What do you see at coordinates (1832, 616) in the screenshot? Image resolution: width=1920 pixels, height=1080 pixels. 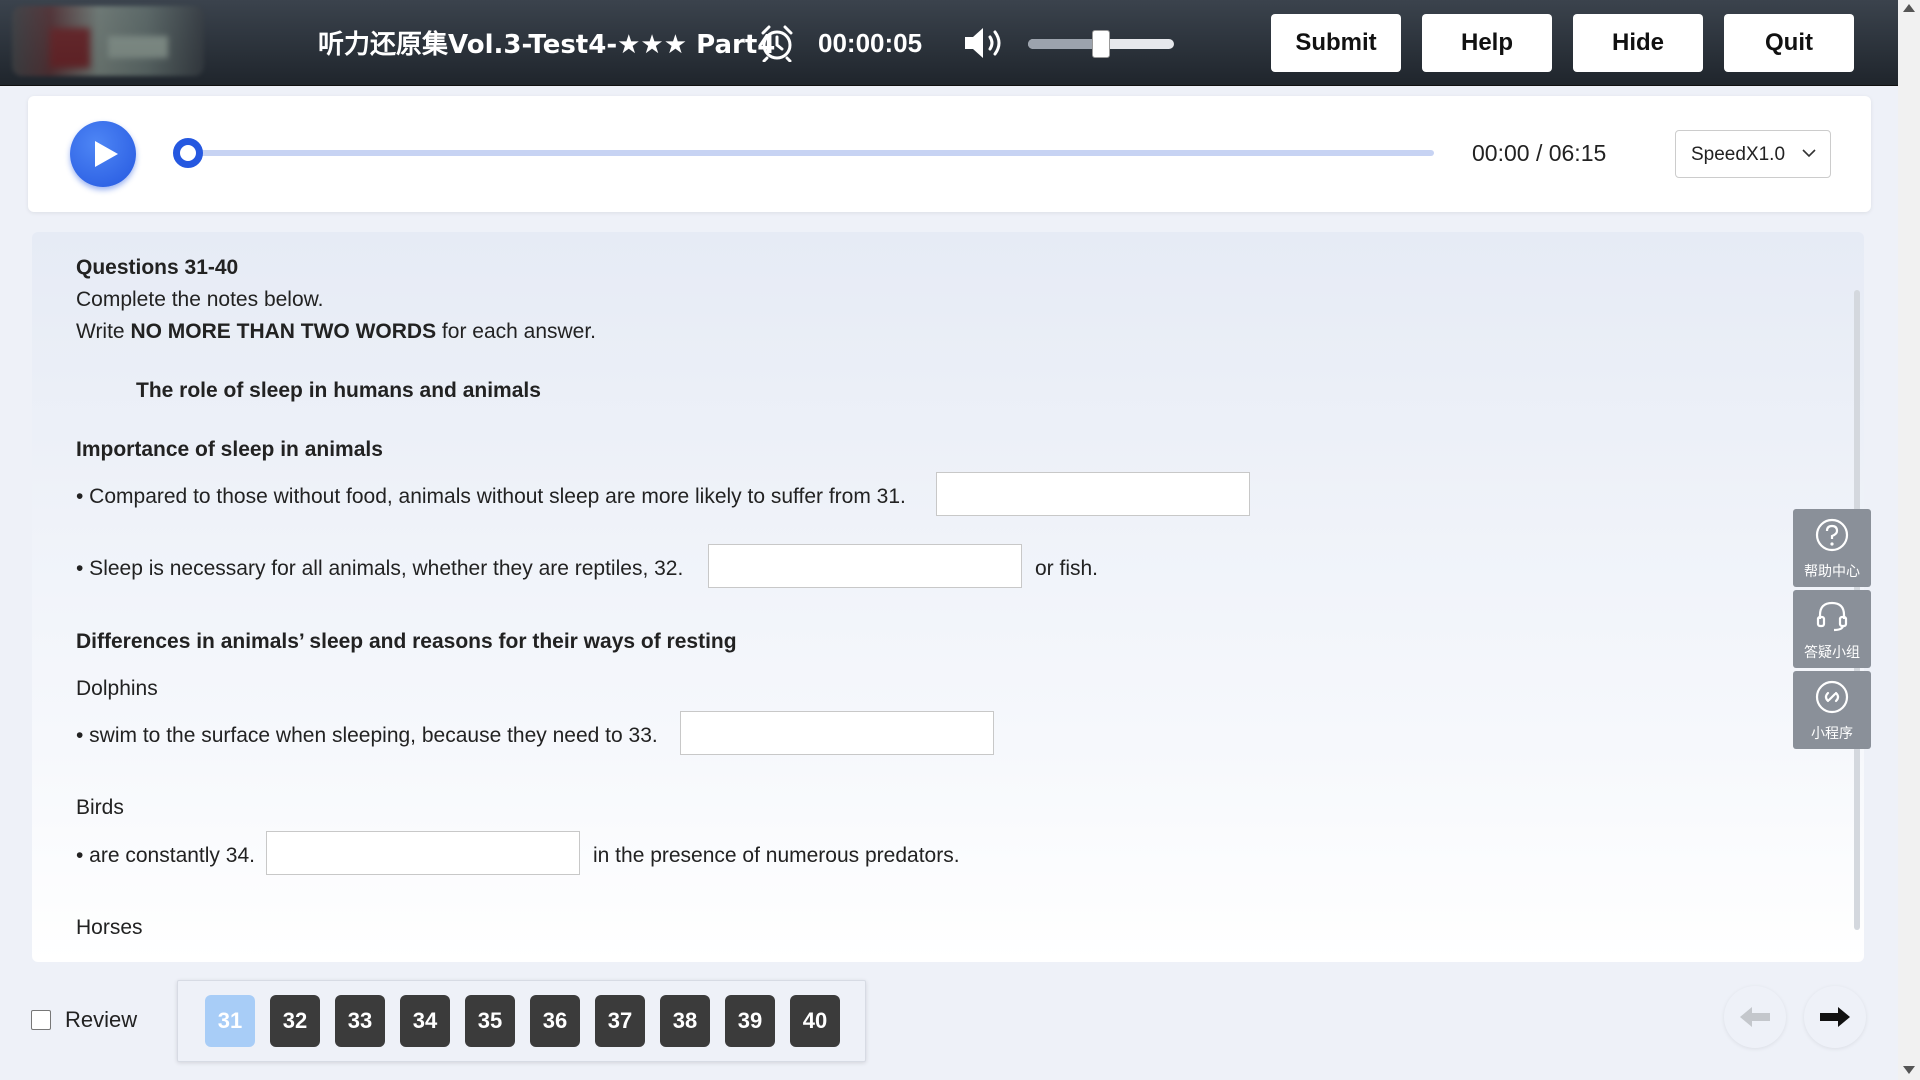 I see `headset-icon` at bounding box center [1832, 616].